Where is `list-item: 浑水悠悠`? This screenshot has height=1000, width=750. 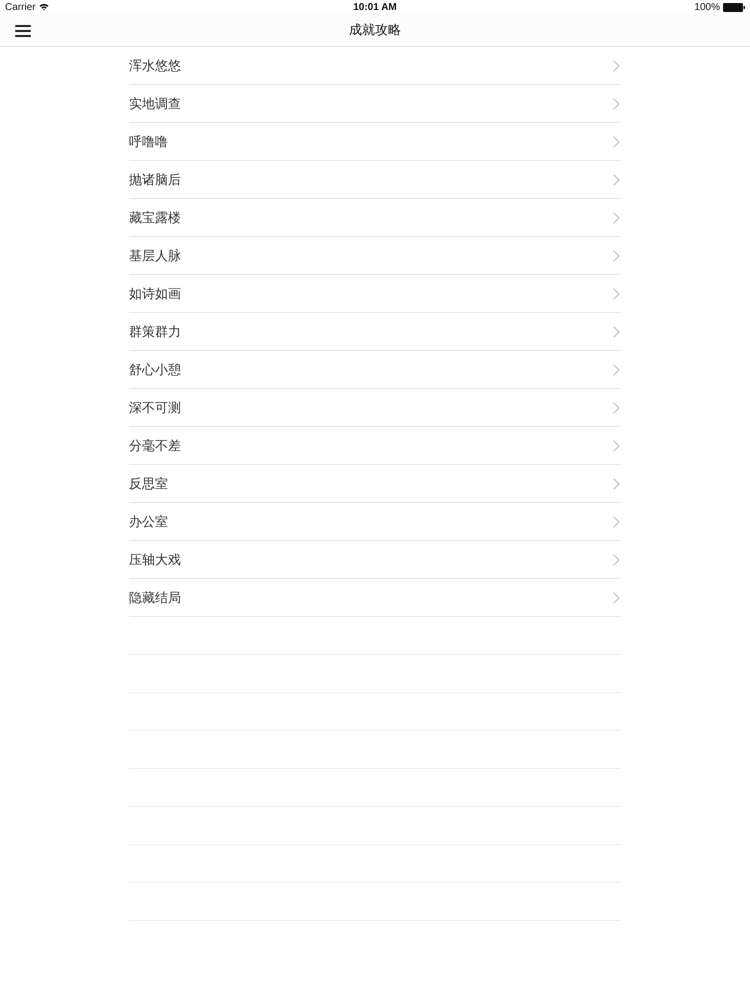
list-item: 浑水悠悠 is located at coordinates (375, 66).